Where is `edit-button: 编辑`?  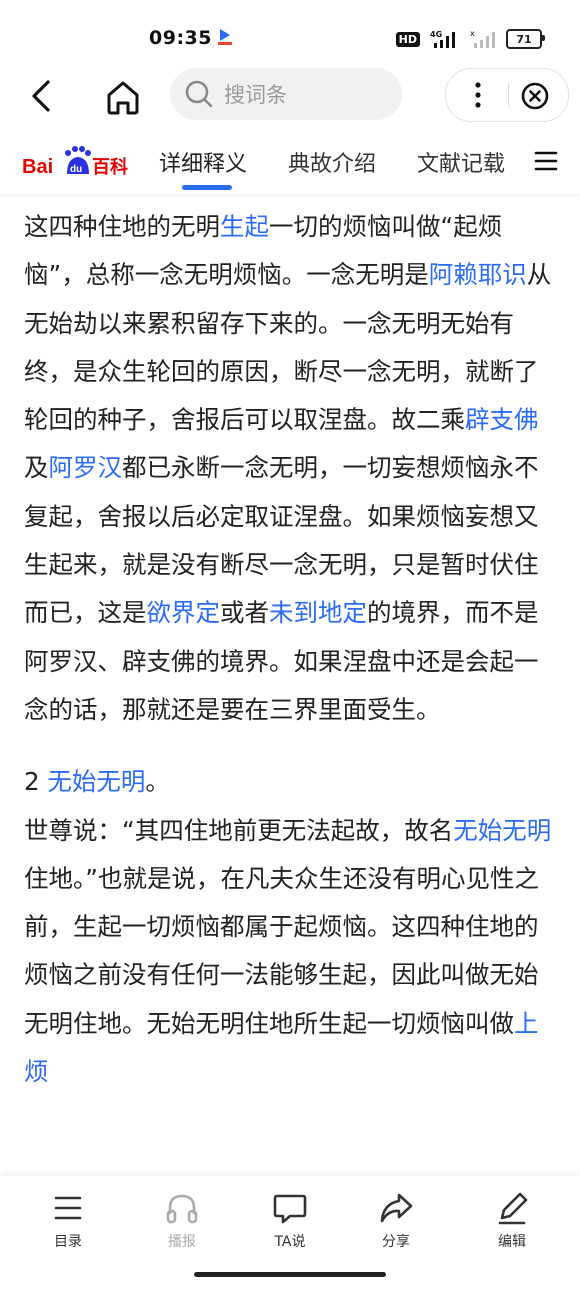
edit-button: 编辑 is located at coordinates (512, 1219).